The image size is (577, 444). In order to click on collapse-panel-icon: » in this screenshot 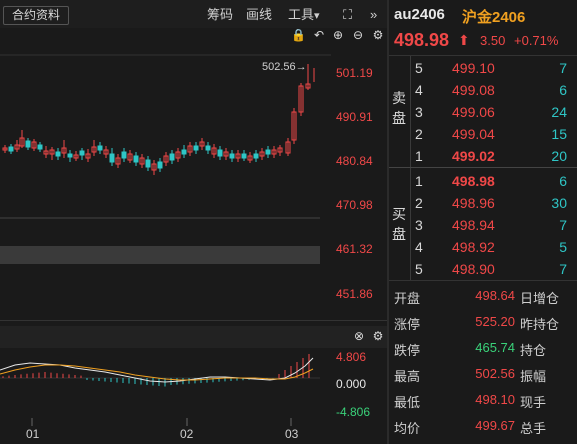, I will do `click(373, 14)`.